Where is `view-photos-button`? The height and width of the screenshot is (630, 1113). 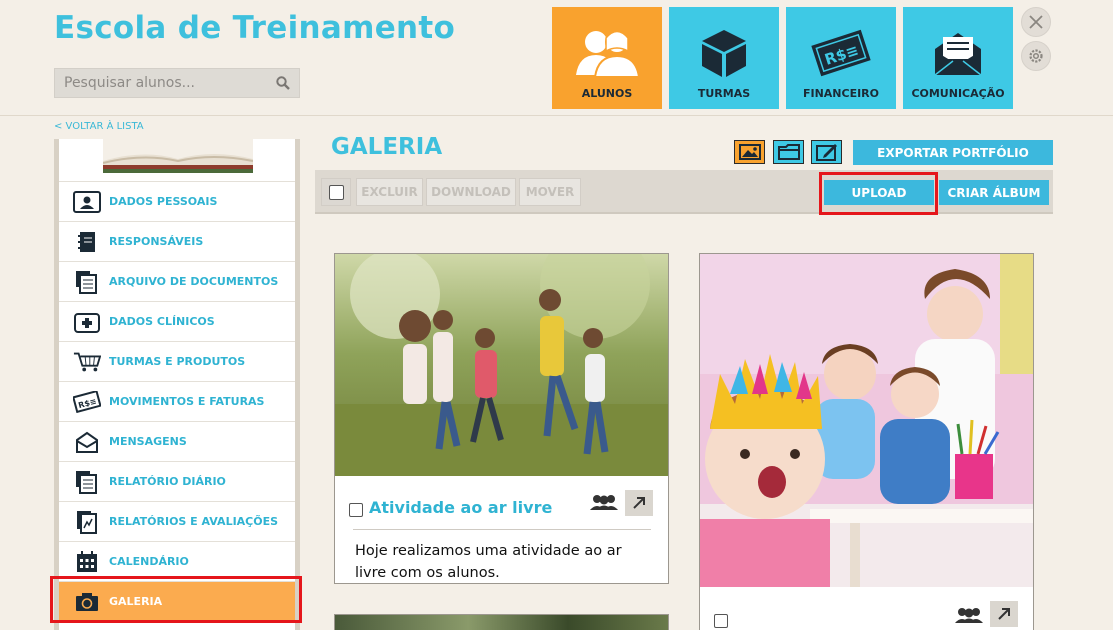
view-photos-button is located at coordinates (749, 152).